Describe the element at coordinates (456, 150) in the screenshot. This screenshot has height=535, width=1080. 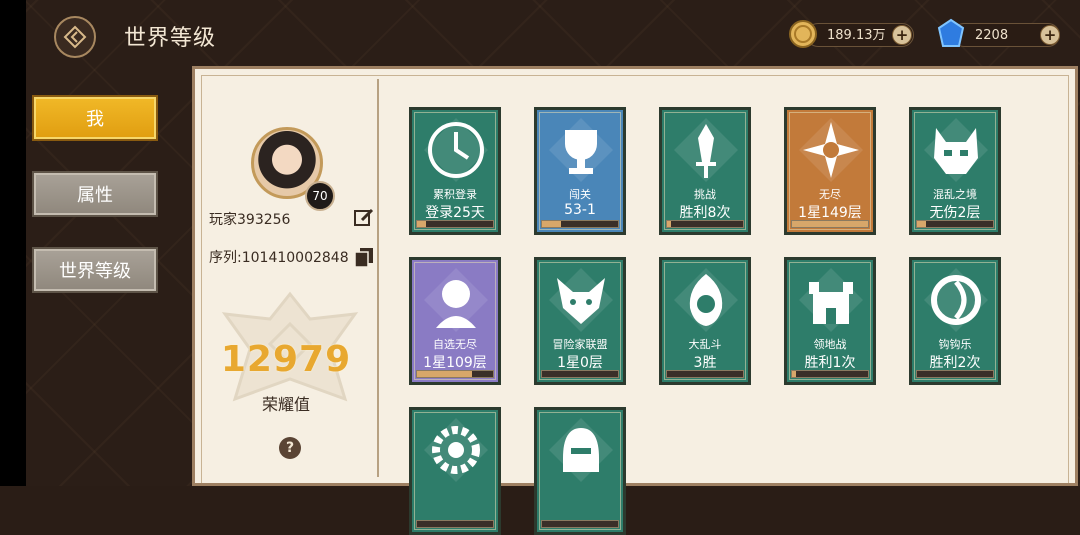
I see `clock-icon` at that location.